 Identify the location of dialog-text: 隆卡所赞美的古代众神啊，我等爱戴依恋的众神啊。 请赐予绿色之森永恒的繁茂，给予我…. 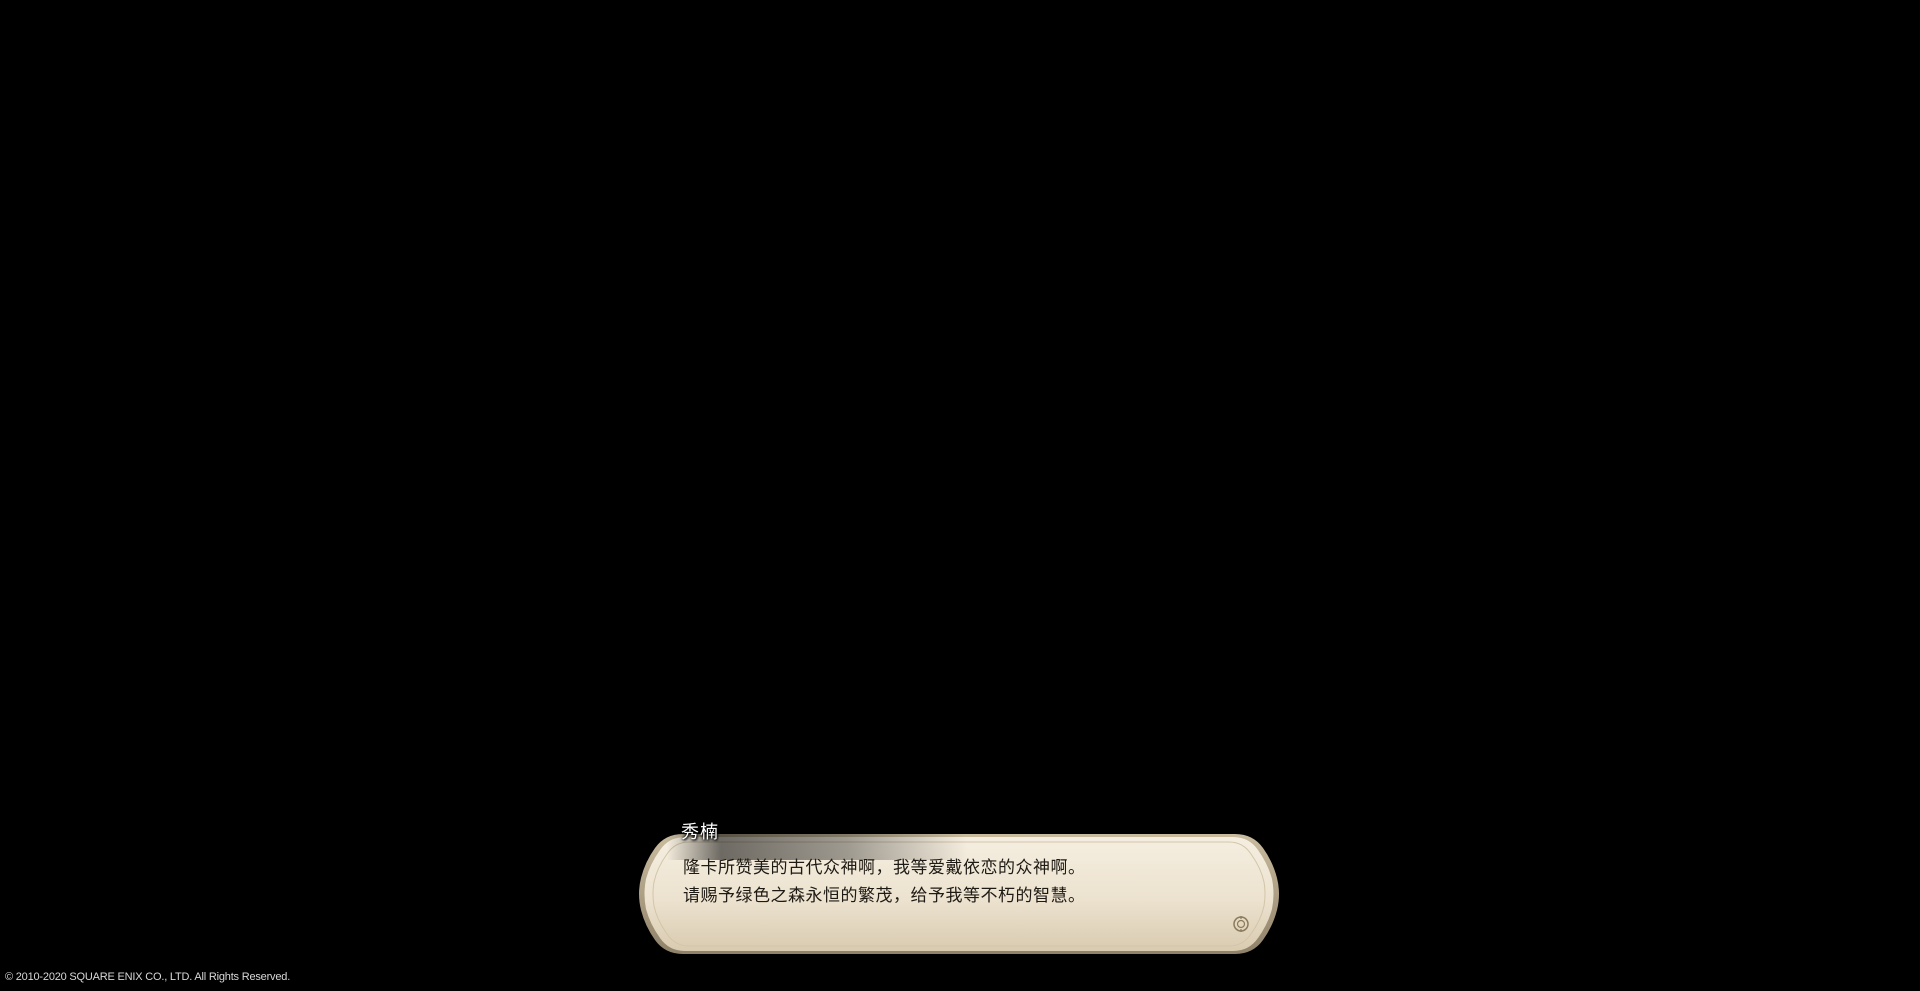
(953, 882).